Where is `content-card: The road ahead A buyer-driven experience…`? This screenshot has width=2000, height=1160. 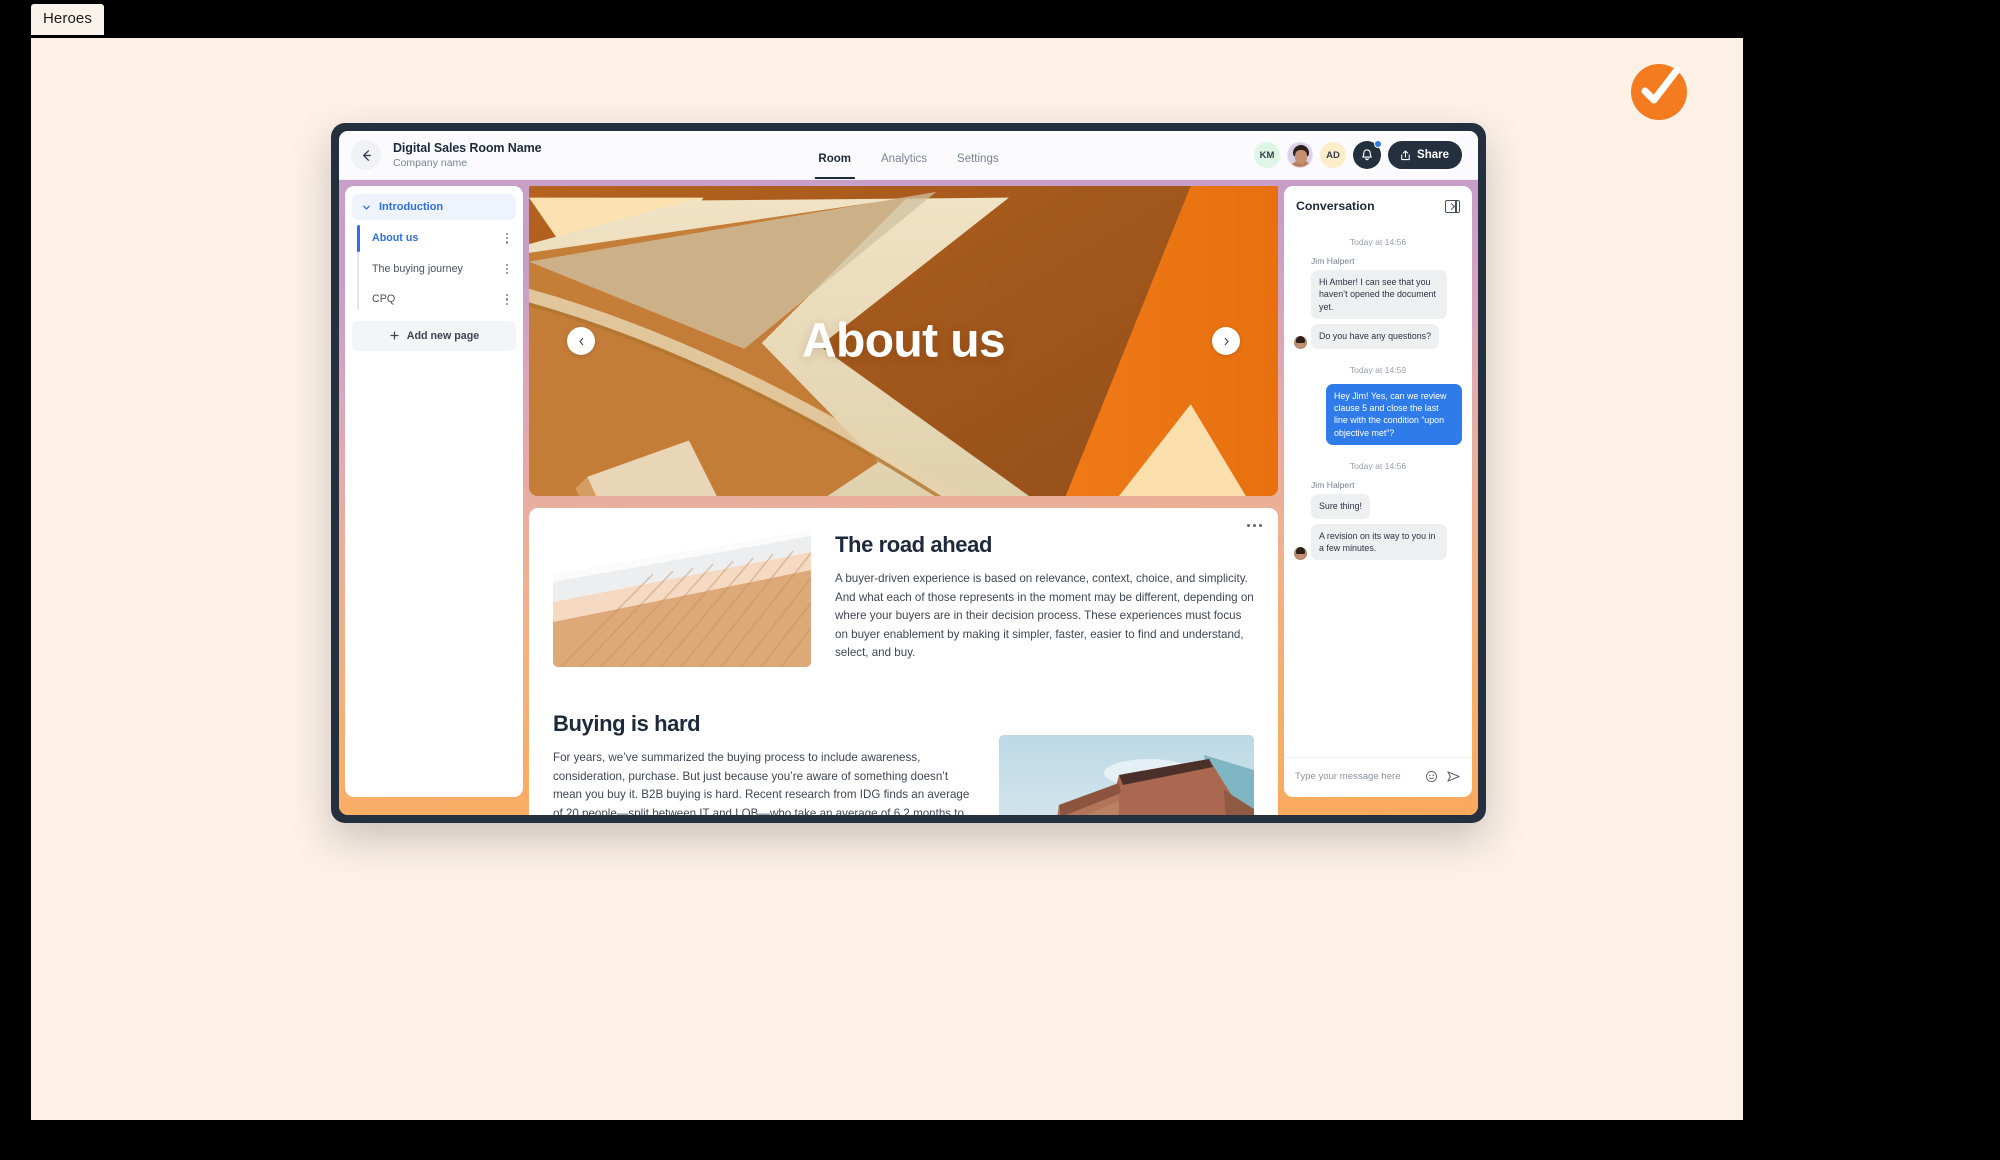
content-card: The road ahead A buyer-driven experience… is located at coordinates (903, 661).